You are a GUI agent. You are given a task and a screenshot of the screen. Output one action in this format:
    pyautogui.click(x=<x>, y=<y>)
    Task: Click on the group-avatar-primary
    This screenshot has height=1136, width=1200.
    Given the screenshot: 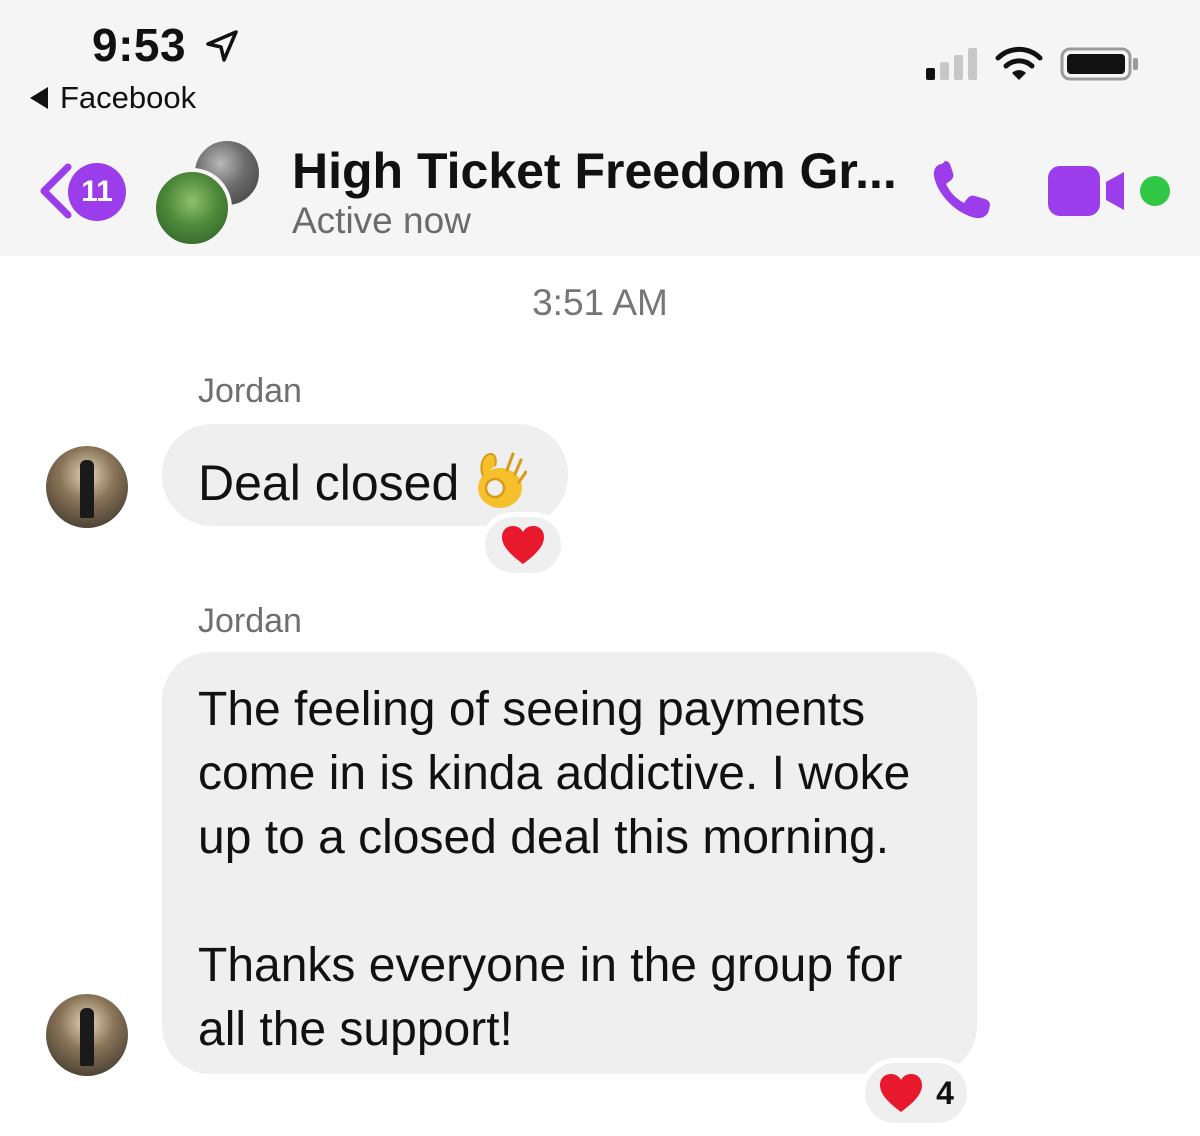 What is the action you would take?
    pyautogui.click(x=192, y=208)
    